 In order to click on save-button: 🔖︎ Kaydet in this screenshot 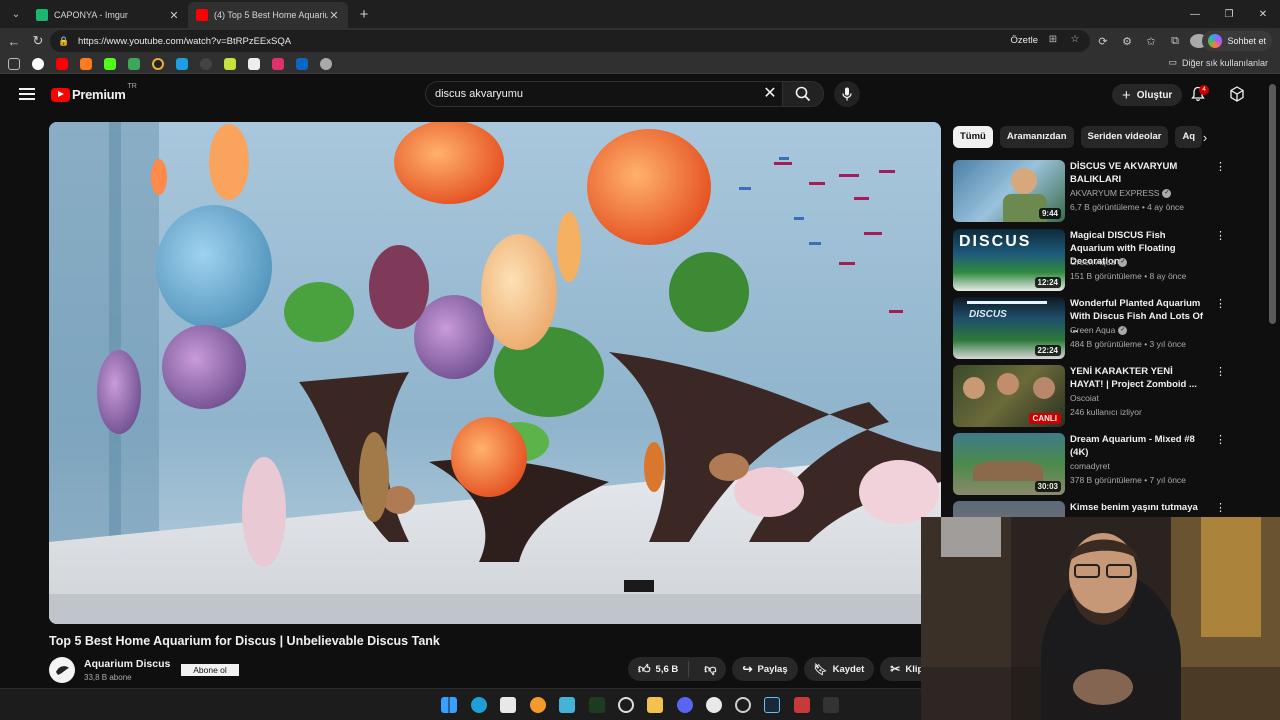, I will do `click(839, 669)`.